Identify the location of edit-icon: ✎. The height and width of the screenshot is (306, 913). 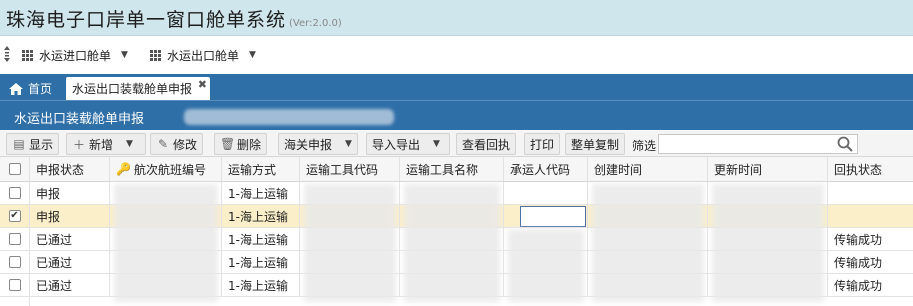
(163, 144).